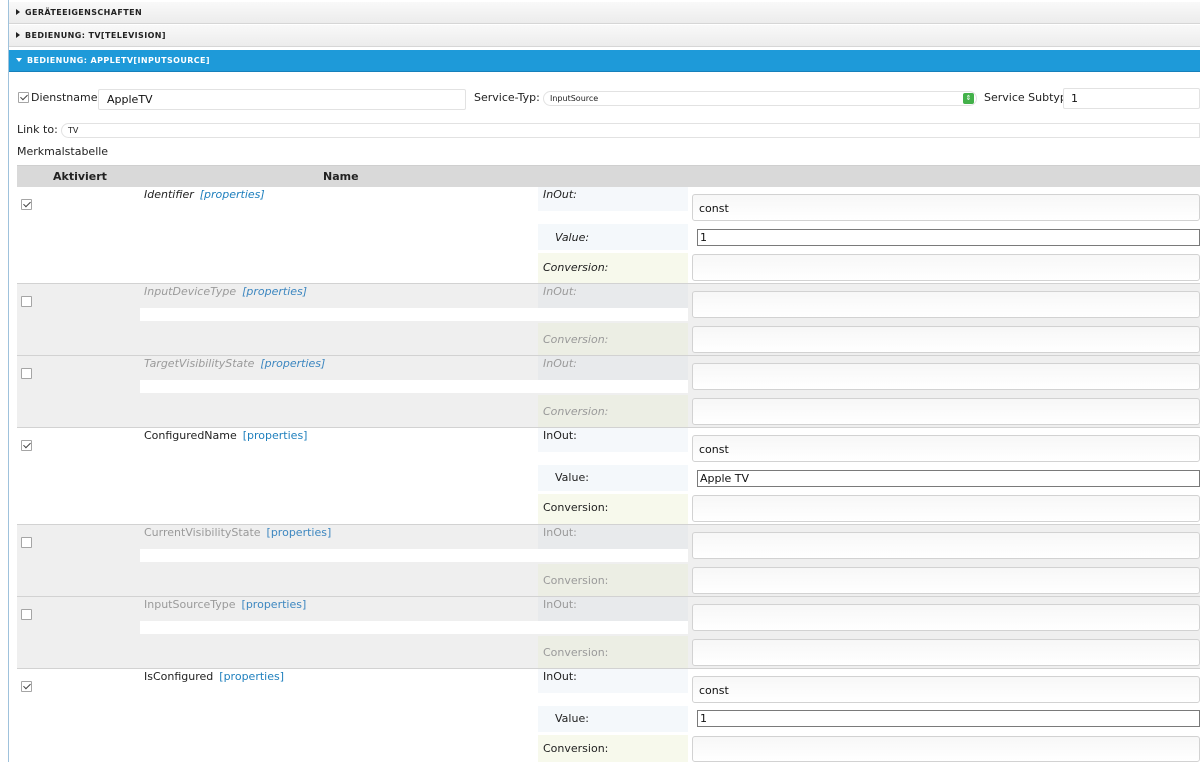 This screenshot has height=762, width=1200. I want to click on row-name-text: InputSourceType, so click(190, 604).